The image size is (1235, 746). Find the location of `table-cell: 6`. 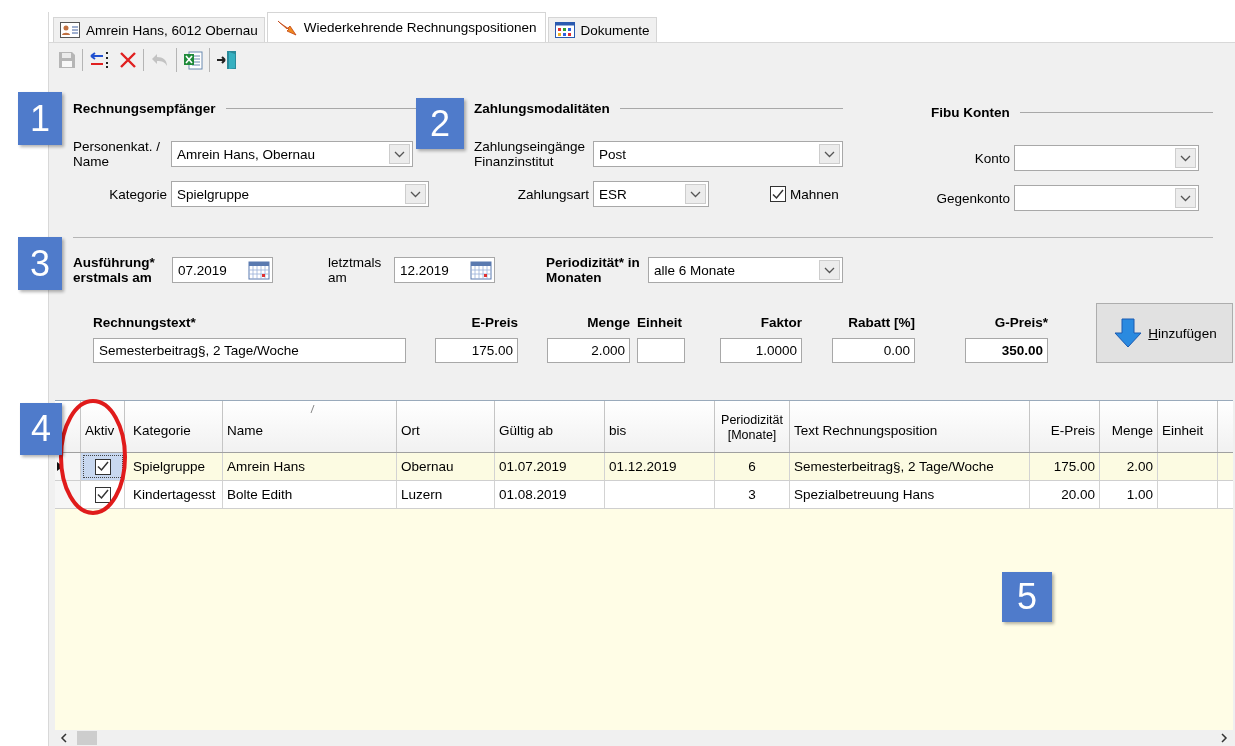

table-cell: 6 is located at coordinates (752, 467).